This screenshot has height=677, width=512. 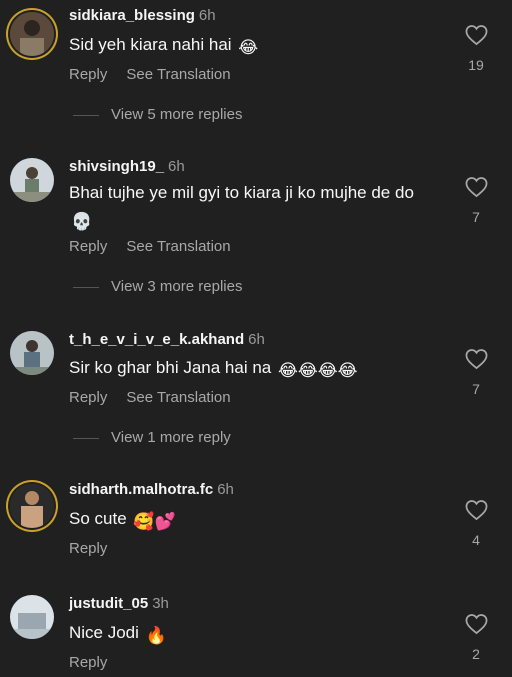 What do you see at coordinates (82, 221) in the screenshot?
I see `comment-emoji: 💀` at bounding box center [82, 221].